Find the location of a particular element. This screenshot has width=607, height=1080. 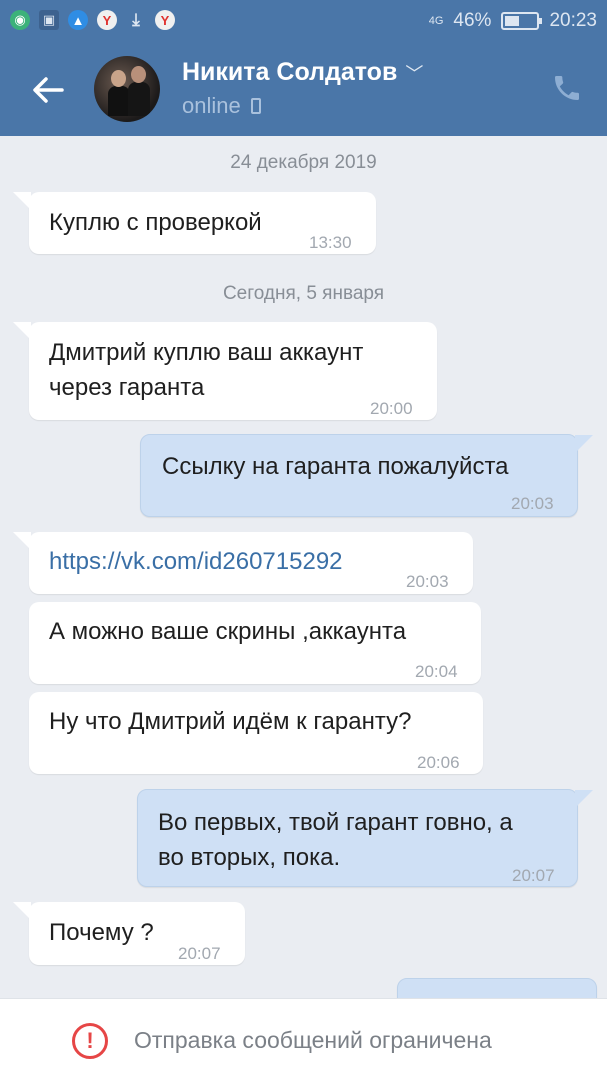

gallery-icon: ▣ is located at coordinates (49, 20).